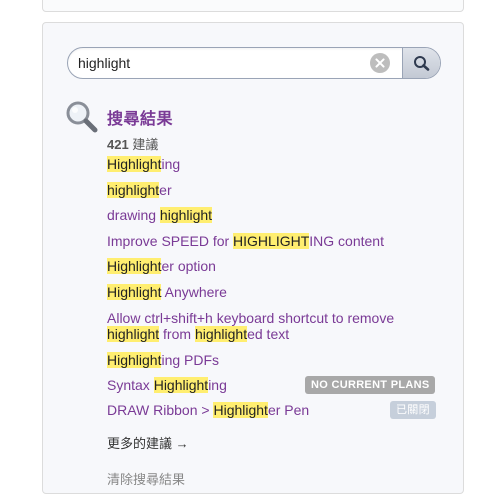  What do you see at coordinates (288, 410) in the screenshot?
I see `suggestion-text: er Pen` at bounding box center [288, 410].